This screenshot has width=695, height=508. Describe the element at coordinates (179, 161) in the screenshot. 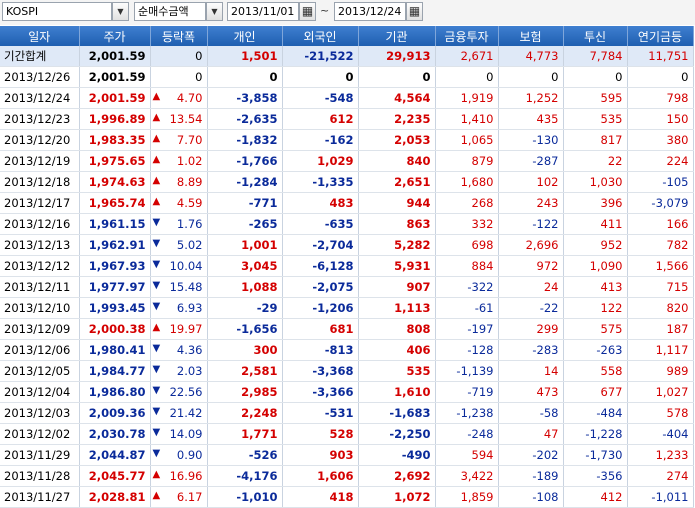

I see `change-cell: ▲ 1.02` at that location.